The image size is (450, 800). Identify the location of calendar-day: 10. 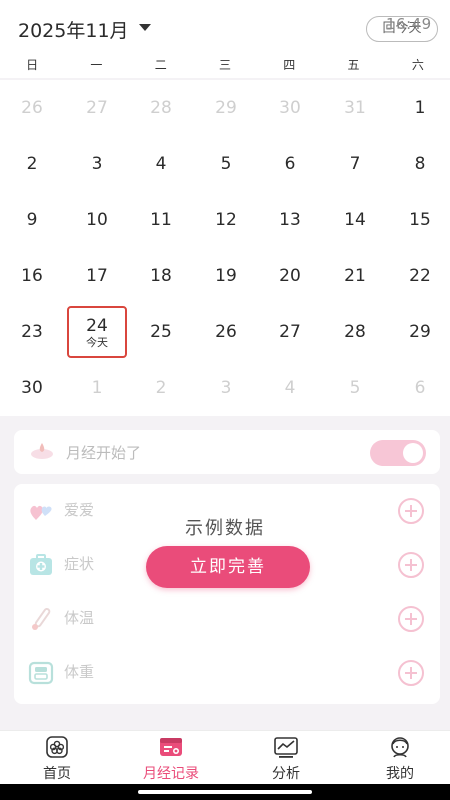
(97, 220).